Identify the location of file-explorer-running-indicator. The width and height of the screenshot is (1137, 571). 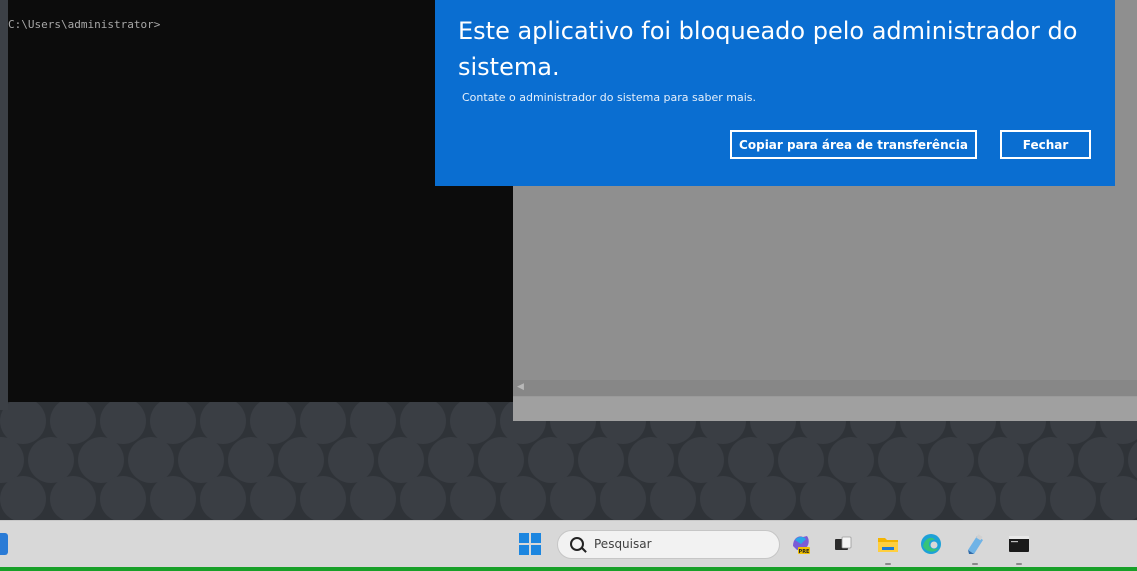
(888, 564).